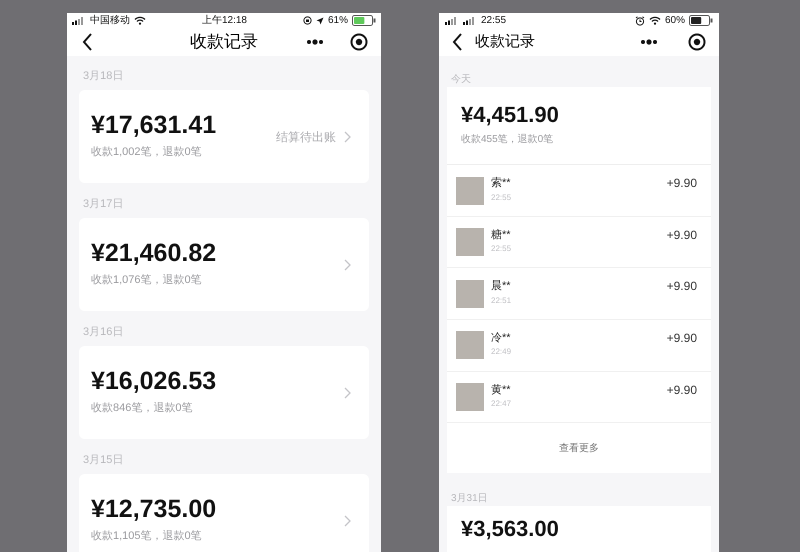 The image size is (800, 552). Describe the element at coordinates (153, 509) in the screenshot. I see `daily-amount: ¥12,735.00` at that location.